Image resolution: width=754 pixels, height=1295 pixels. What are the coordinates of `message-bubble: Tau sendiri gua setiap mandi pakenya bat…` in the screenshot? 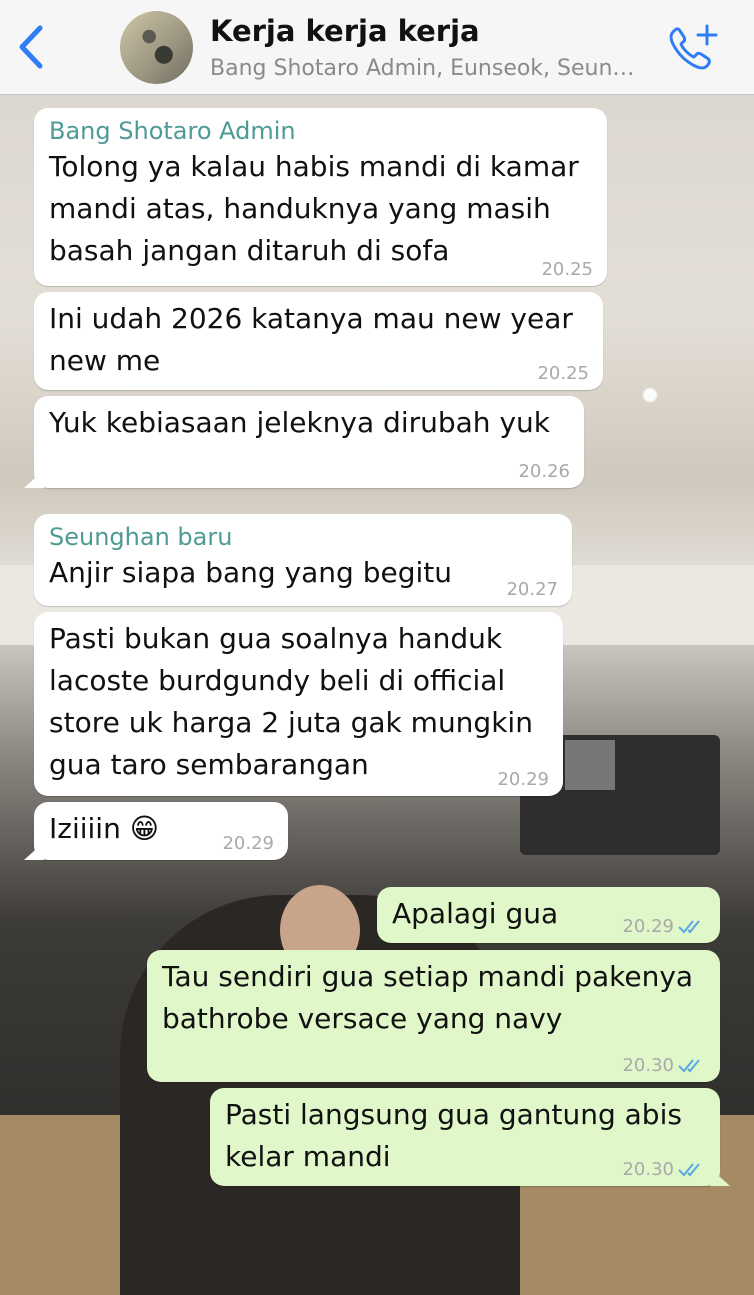 It's located at (433, 1016).